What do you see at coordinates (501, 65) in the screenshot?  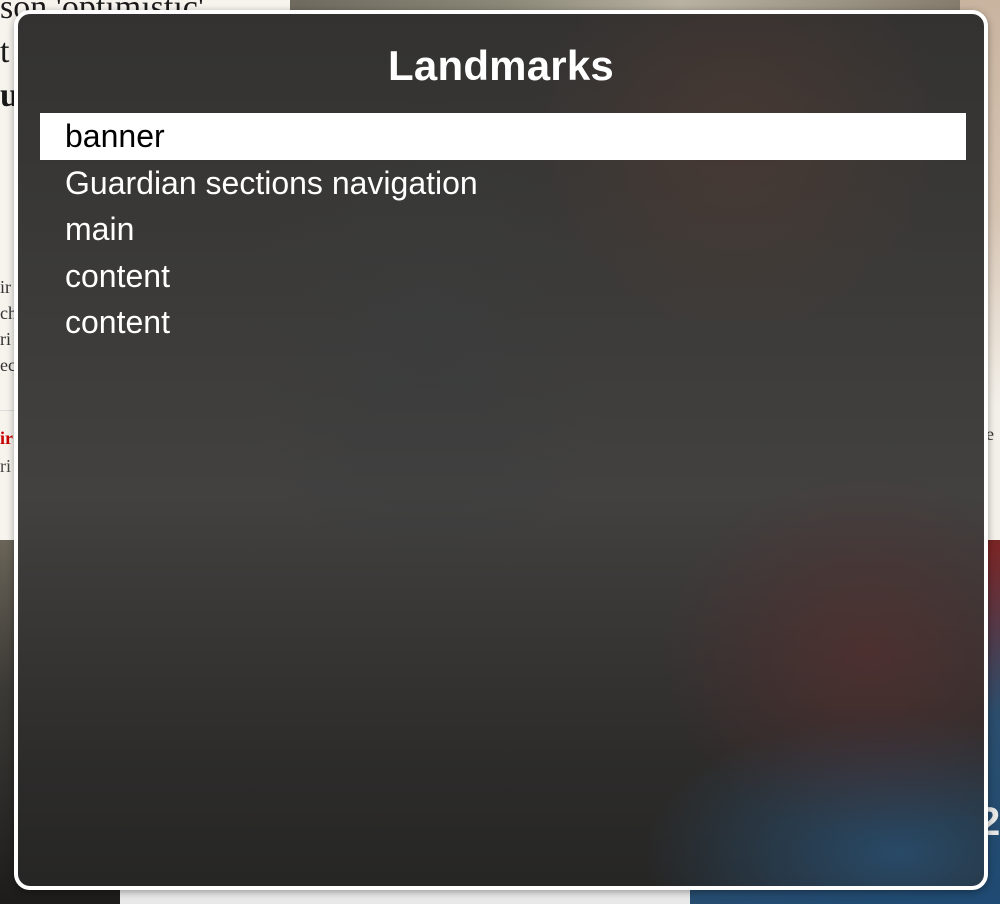 I see `rotor-title: Landmarks` at bounding box center [501, 65].